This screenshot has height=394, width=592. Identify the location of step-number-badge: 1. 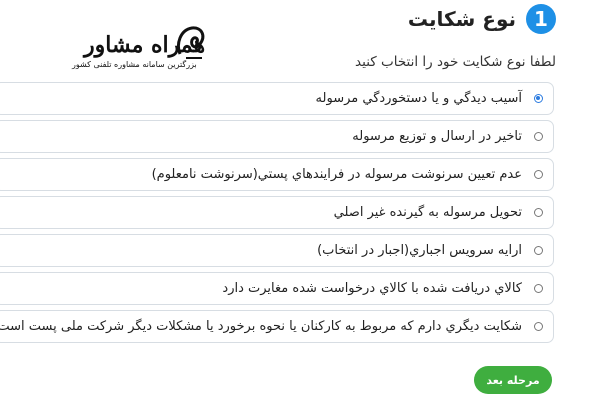
(541, 19).